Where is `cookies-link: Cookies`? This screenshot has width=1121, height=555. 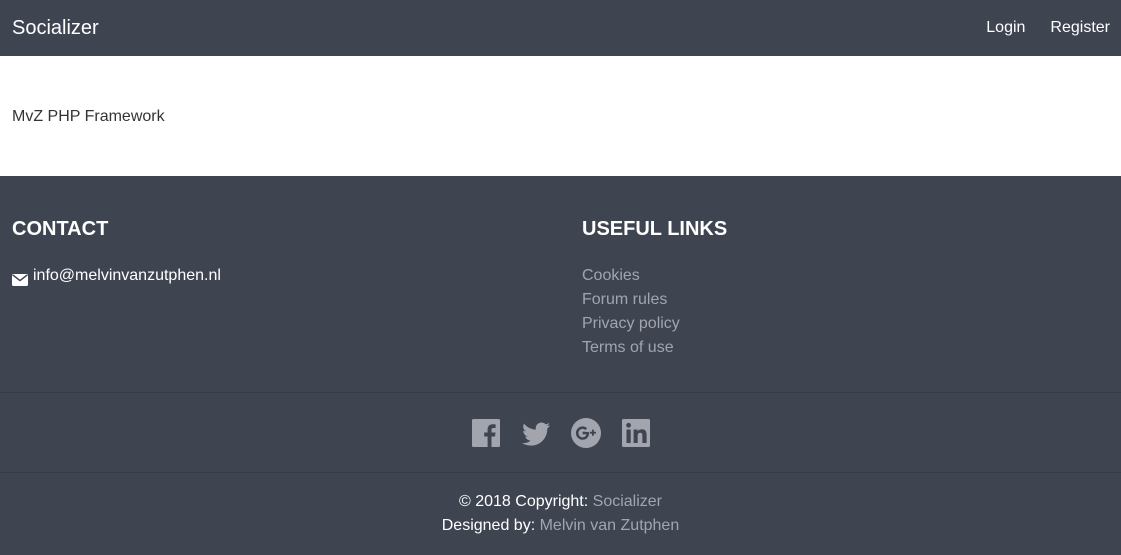 cookies-link: Cookies is located at coordinates (611, 275).